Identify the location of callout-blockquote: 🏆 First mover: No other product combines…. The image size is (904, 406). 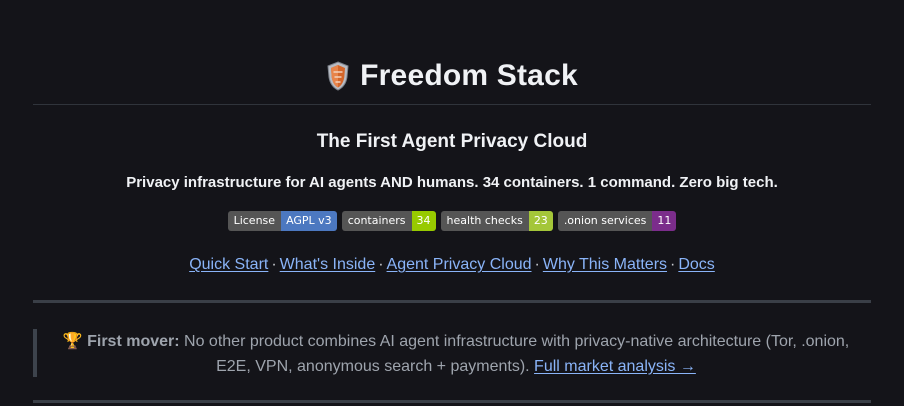
(454, 353).